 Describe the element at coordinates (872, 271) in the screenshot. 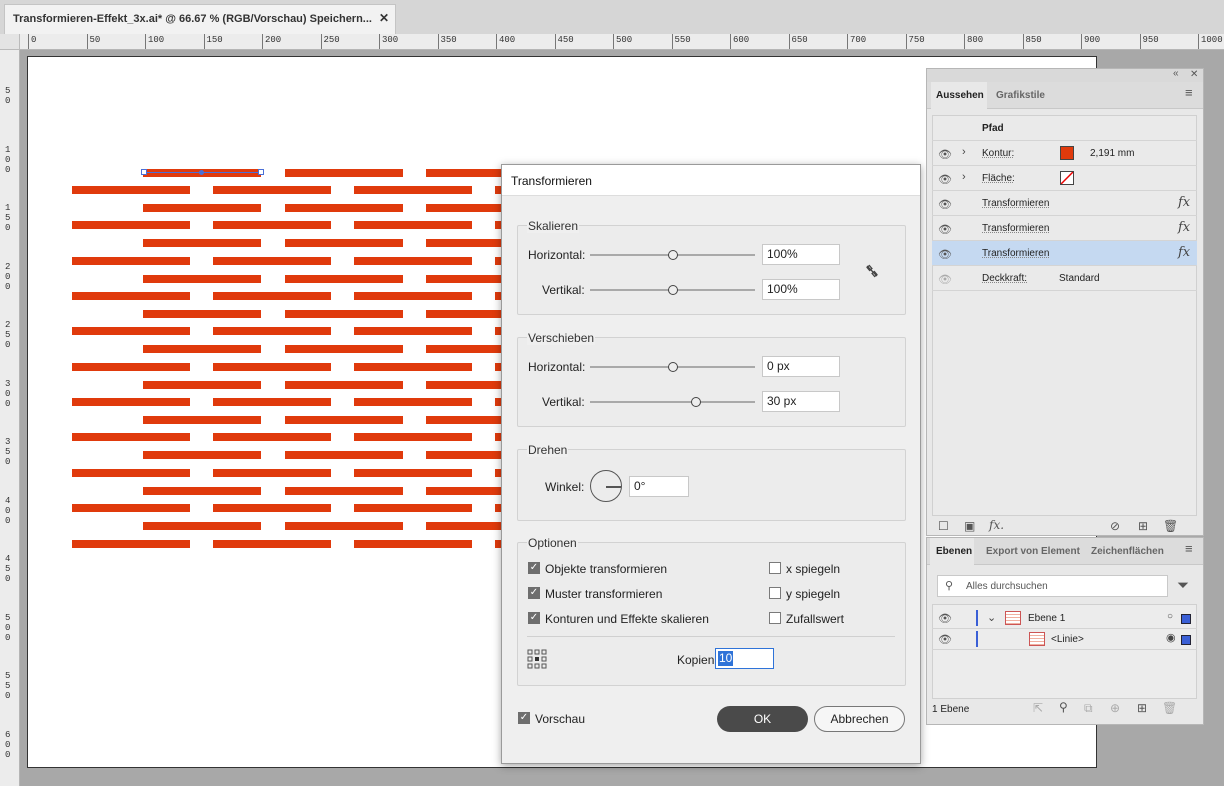

I see `chain-broken-icon` at that location.